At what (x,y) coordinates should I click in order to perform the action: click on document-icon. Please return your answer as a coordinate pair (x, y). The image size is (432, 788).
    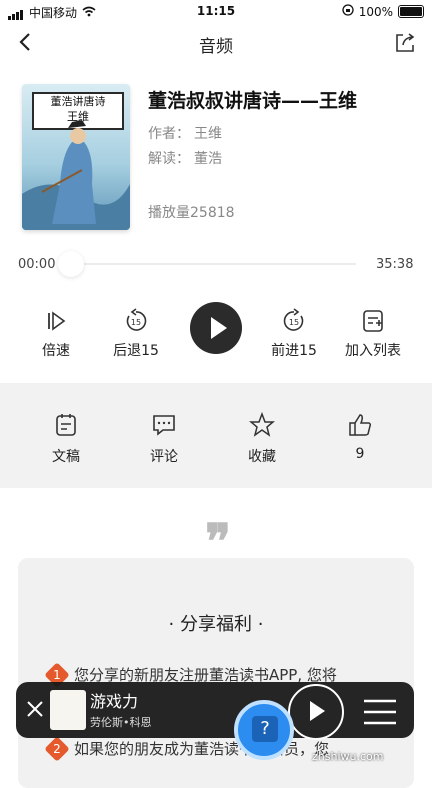
    Looking at the image, I should click on (66, 425).